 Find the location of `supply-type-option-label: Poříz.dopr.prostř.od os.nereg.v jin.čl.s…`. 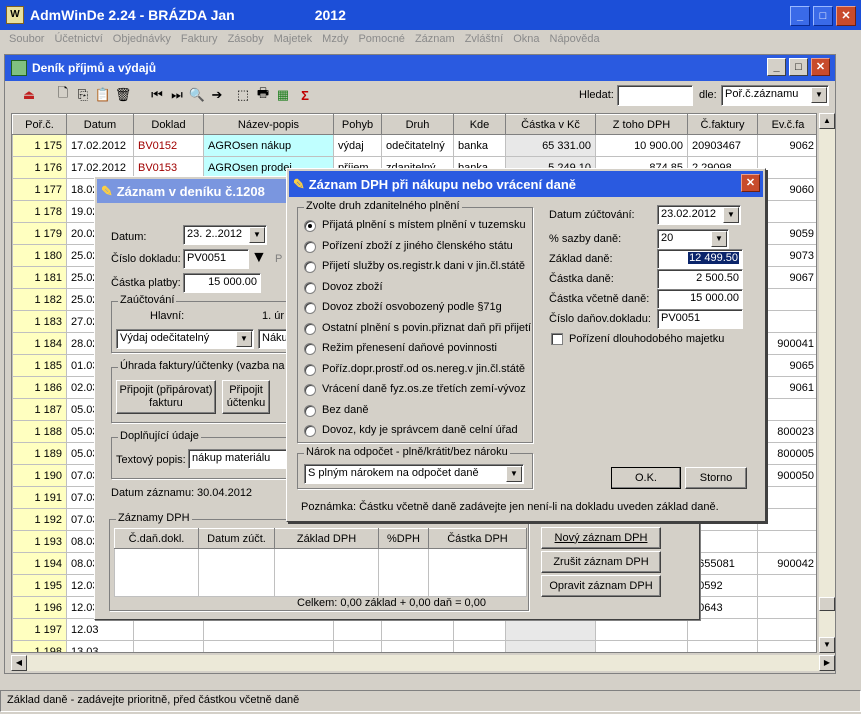

supply-type-option-label: Poříz.dopr.prostř.od os.nereg.v jin.čl.s… is located at coordinates (423, 369).